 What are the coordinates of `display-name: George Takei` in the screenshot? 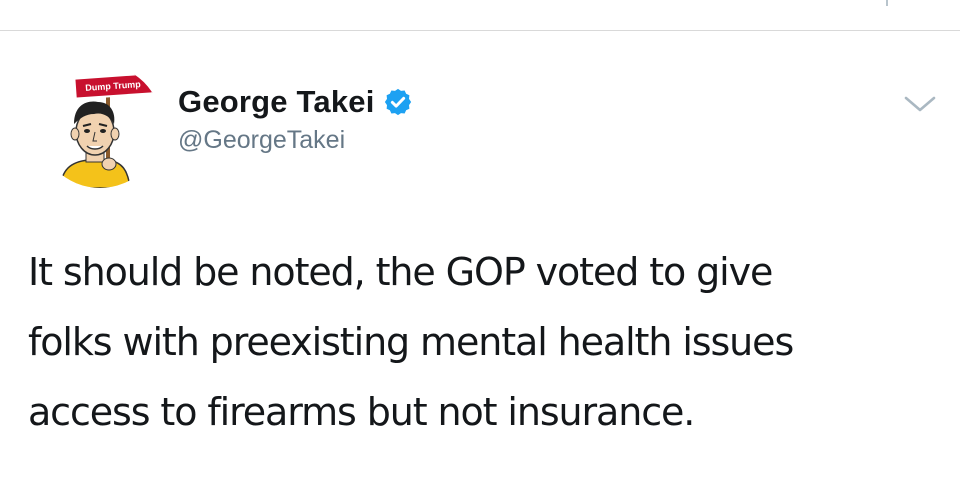 It's located at (276, 102).